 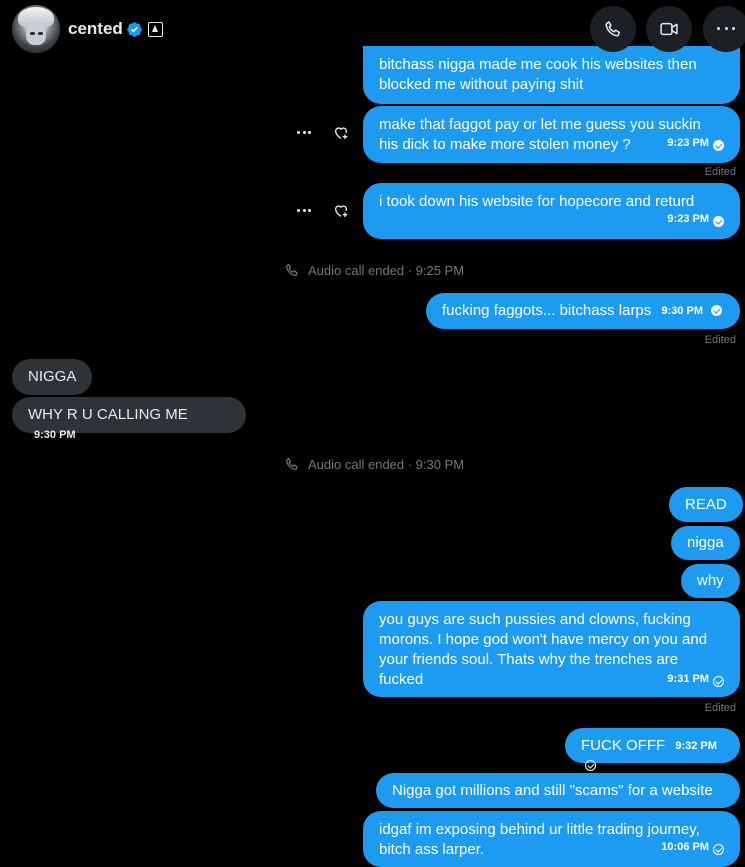 I want to click on message-bubble: FUCK OFFF 9:32 PM, so click(x=652, y=749).